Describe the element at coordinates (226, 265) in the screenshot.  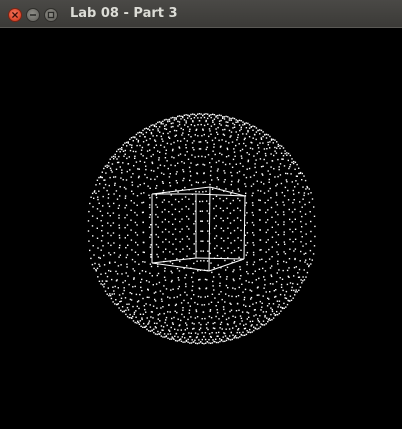
I see `cube-edge` at that location.